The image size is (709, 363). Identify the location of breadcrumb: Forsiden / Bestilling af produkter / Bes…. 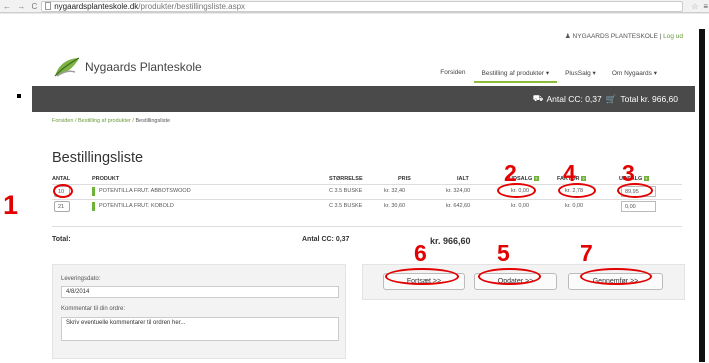
(111, 121).